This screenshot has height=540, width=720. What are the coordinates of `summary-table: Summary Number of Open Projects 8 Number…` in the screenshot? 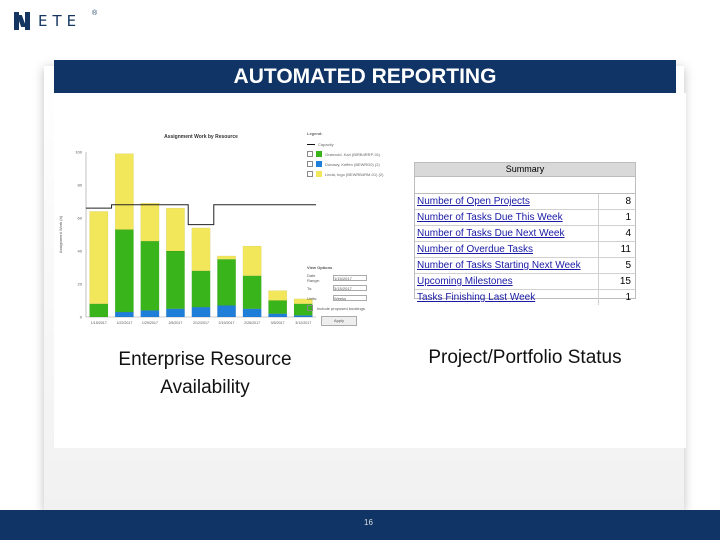 It's located at (525, 233).